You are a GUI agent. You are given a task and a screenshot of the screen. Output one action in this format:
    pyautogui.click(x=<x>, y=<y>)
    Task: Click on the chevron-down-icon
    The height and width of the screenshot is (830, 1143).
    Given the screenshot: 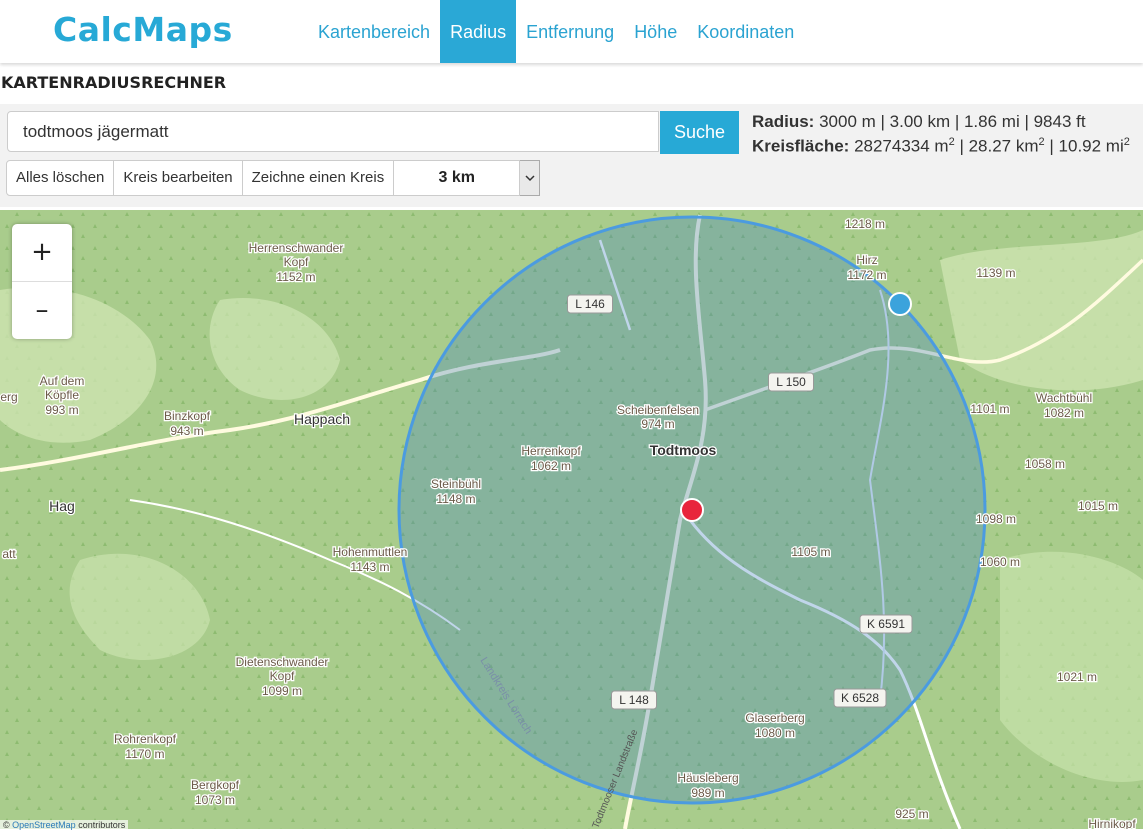 What is the action you would take?
    pyautogui.click(x=530, y=177)
    